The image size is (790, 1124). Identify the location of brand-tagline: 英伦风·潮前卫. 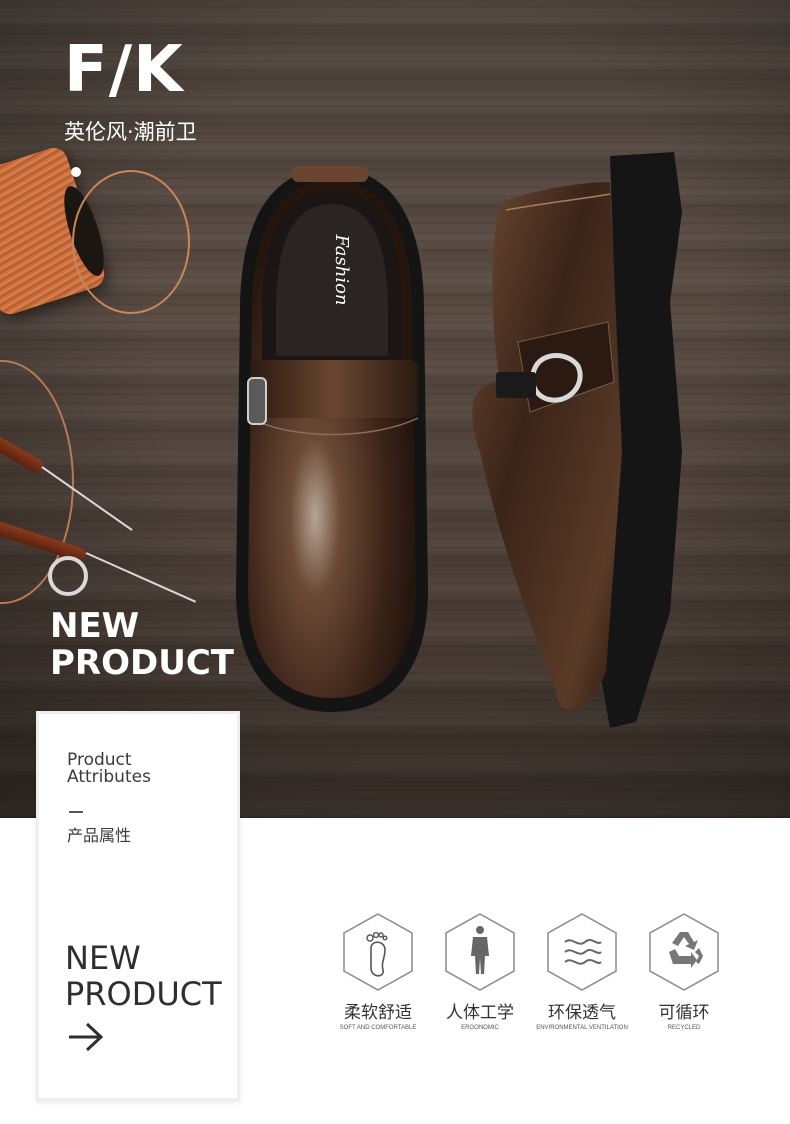
(130, 132).